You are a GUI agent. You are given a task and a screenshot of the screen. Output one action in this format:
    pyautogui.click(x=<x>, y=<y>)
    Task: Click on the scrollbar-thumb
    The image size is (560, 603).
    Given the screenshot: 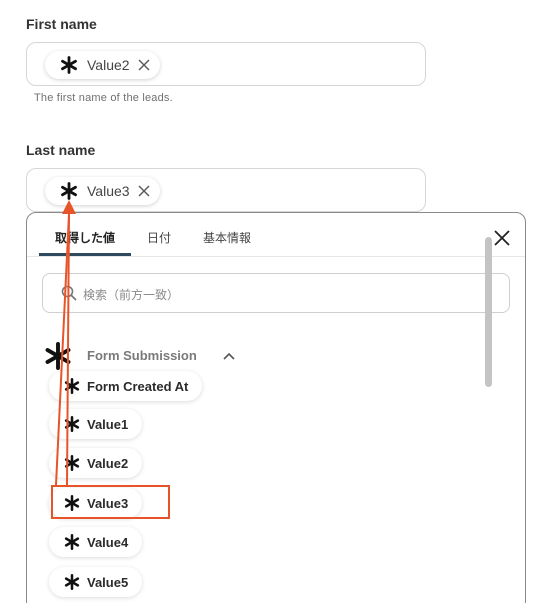 What is the action you would take?
    pyautogui.click(x=488, y=312)
    